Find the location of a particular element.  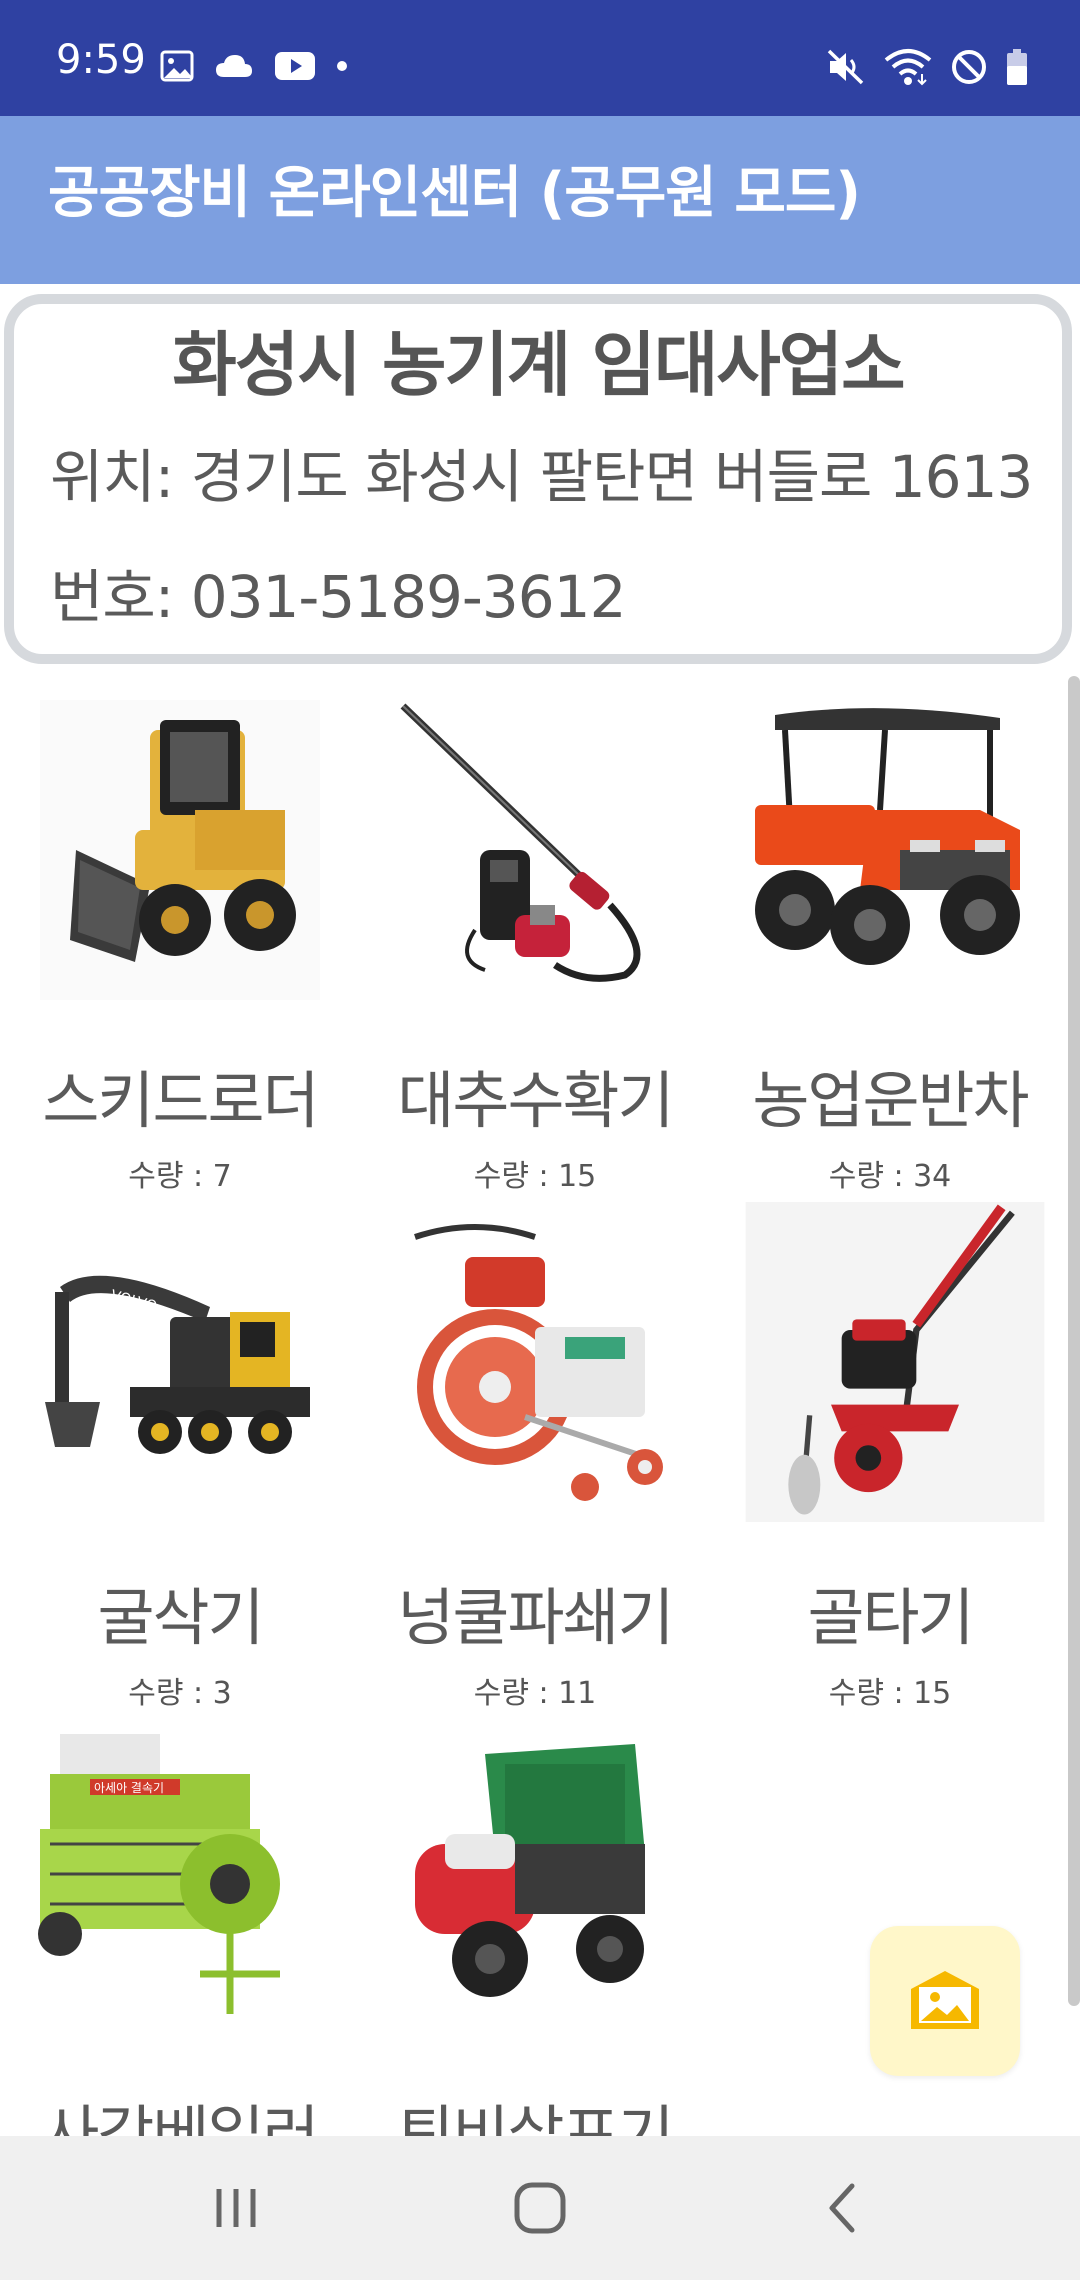

svg-text: 아세아 결속기 is located at coordinates (129, 1788).